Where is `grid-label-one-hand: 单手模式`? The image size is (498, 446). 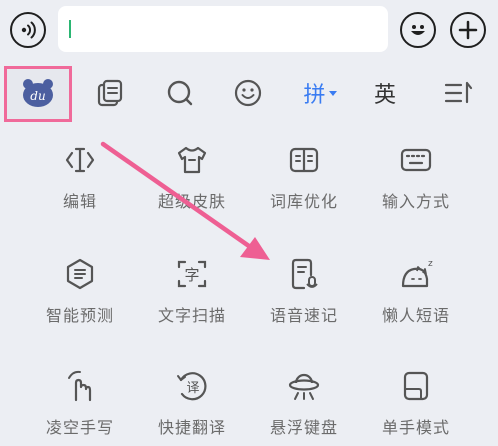 grid-label-one-hand: 单手模式 is located at coordinates (415, 427).